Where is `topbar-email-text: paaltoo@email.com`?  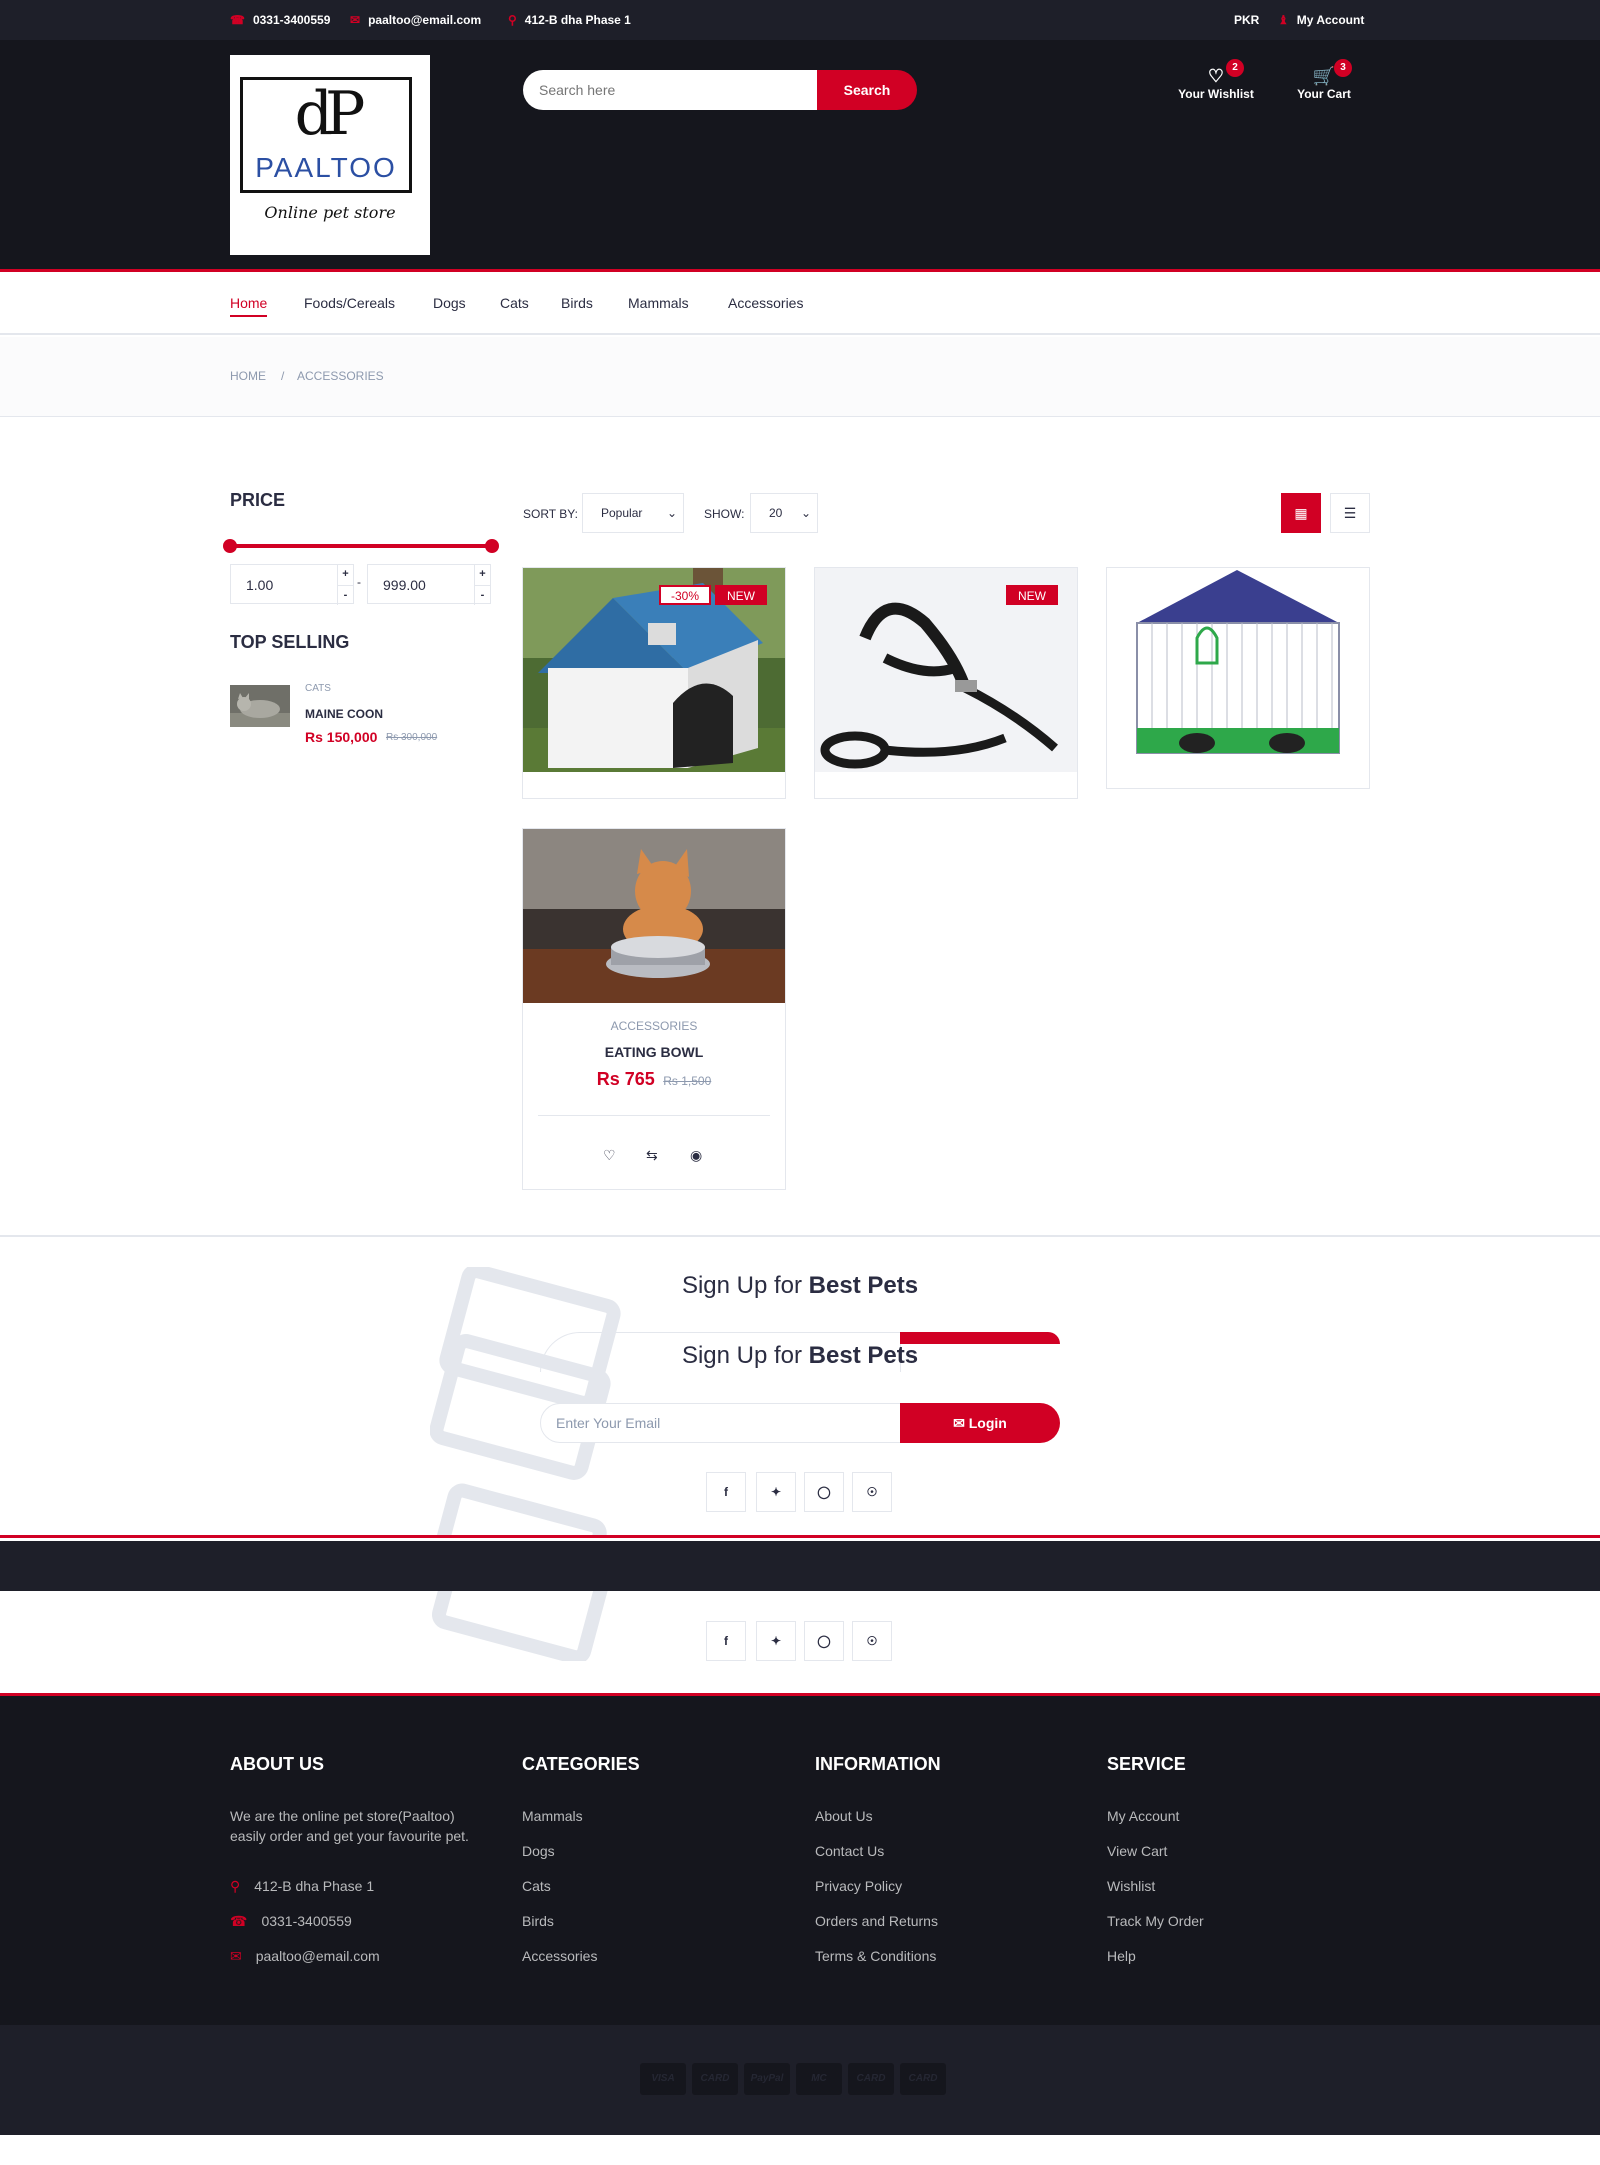
topbar-email-text: paaltoo@email.com is located at coordinates (425, 20).